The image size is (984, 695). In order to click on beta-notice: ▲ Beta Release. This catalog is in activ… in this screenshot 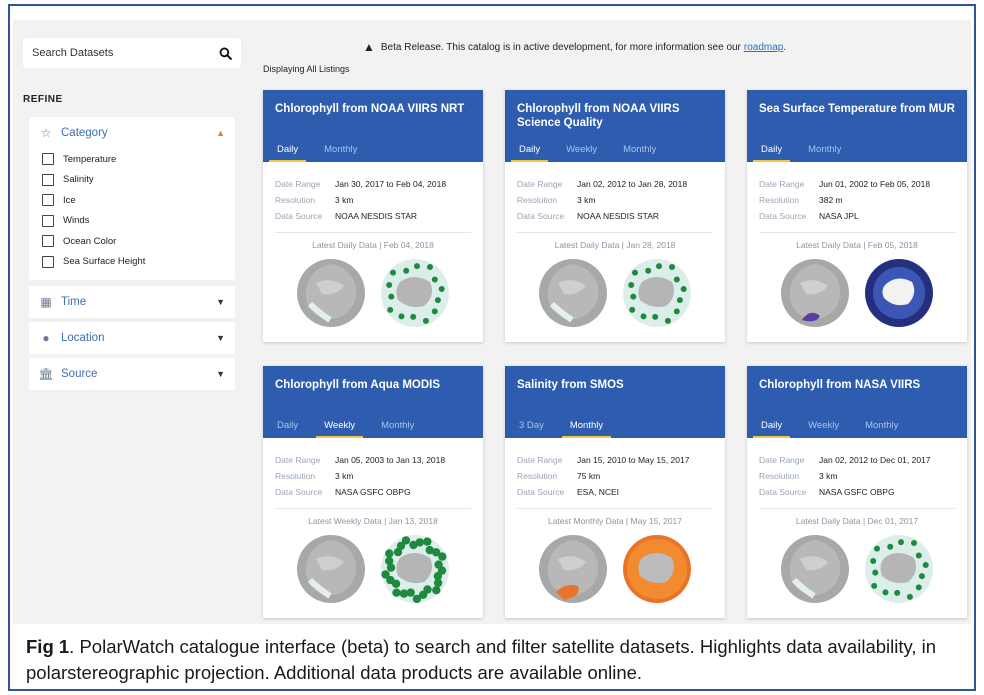, I will do `click(574, 47)`.